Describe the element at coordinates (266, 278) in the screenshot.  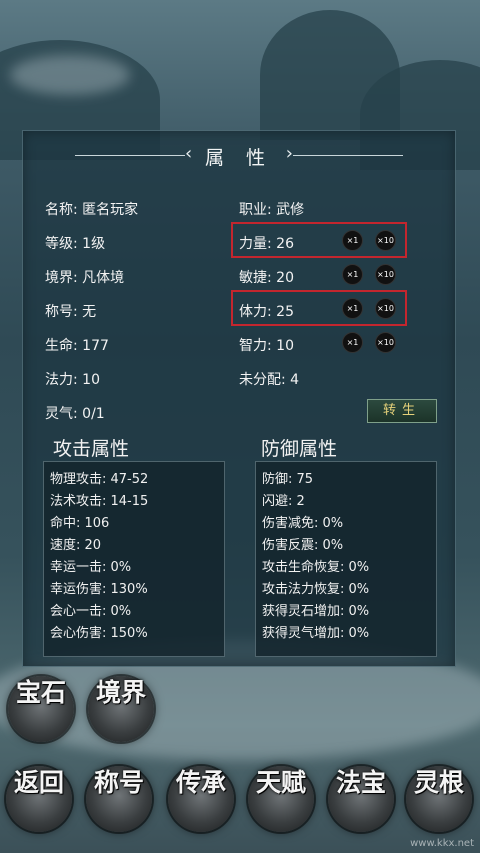
I see `attr-agility: 敏捷: 20` at that location.